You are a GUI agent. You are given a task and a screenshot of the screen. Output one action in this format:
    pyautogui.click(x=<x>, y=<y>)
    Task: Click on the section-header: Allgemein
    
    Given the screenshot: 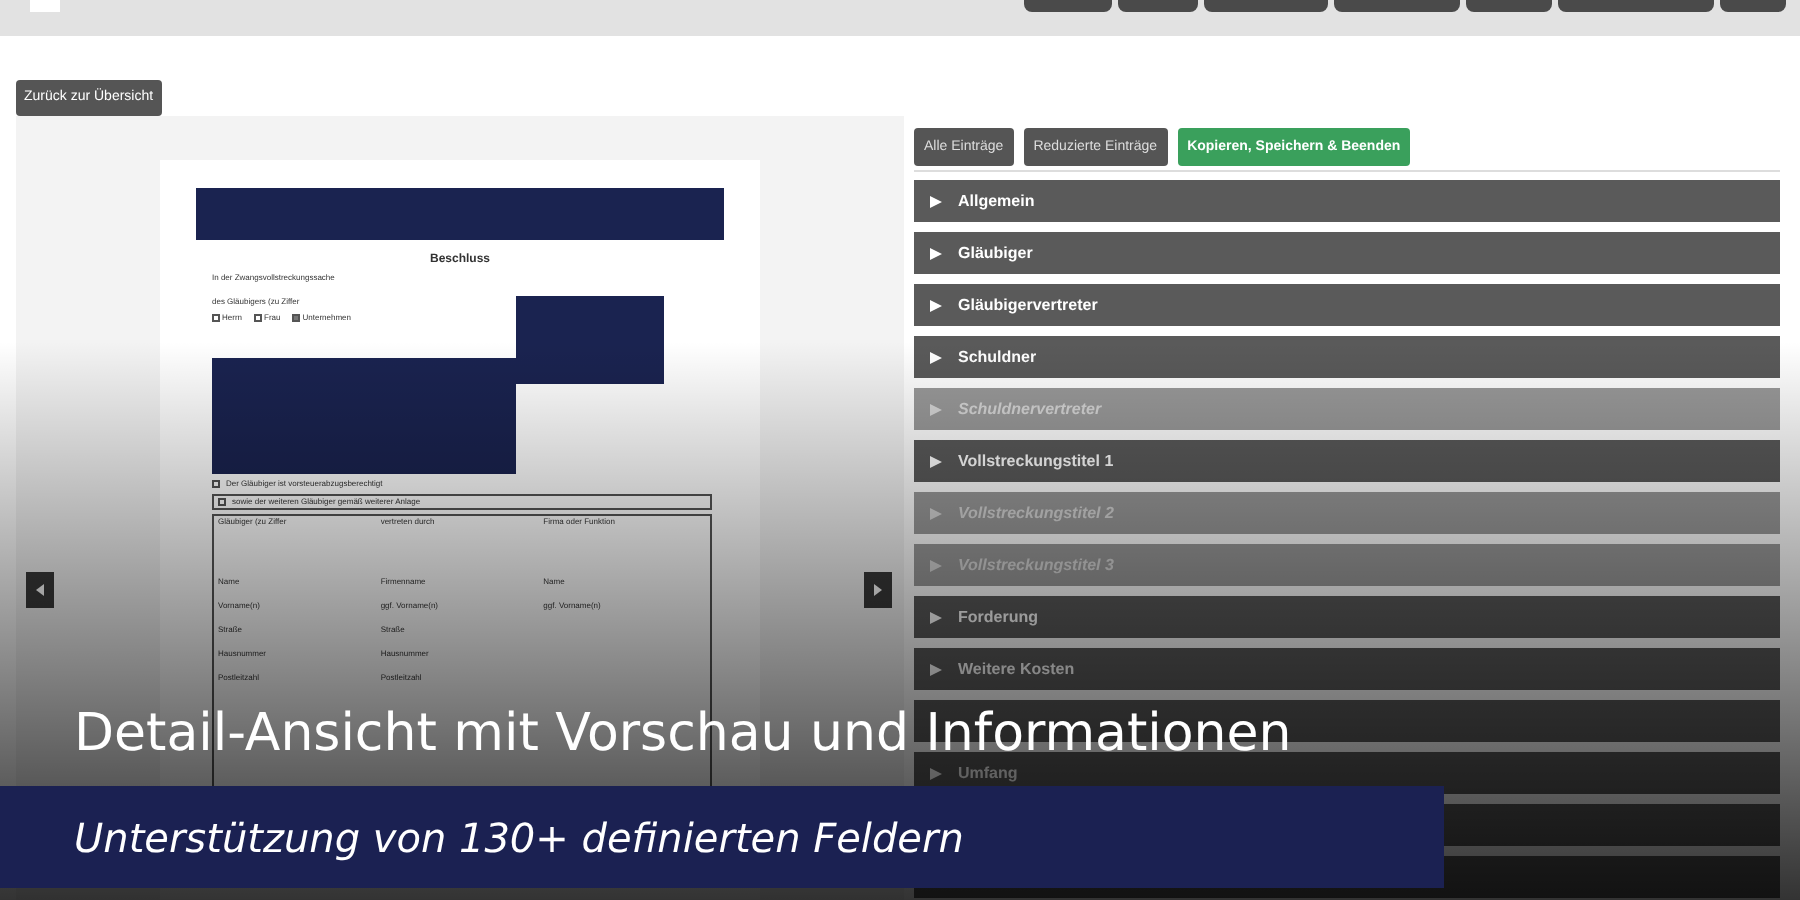 What is the action you would take?
    pyautogui.click(x=1347, y=201)
    